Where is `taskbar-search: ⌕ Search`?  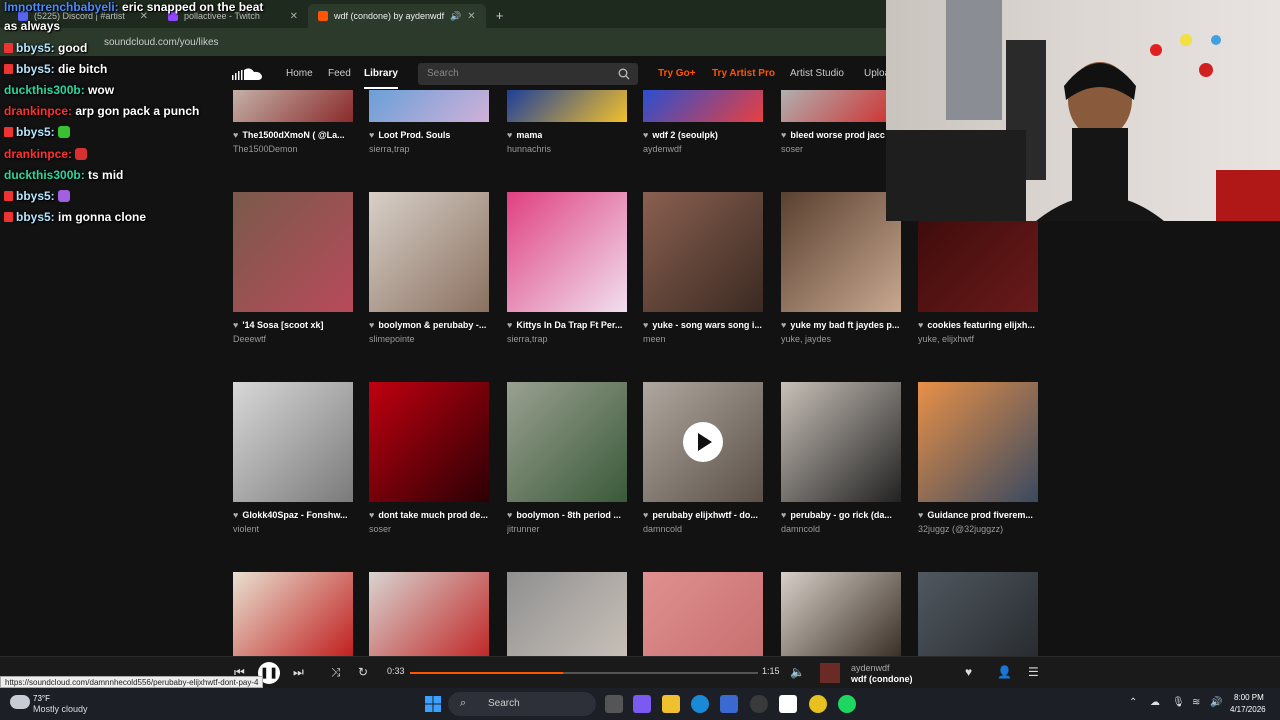 taskbar-search: ⌕ Search is located at coordinates (522, 704).